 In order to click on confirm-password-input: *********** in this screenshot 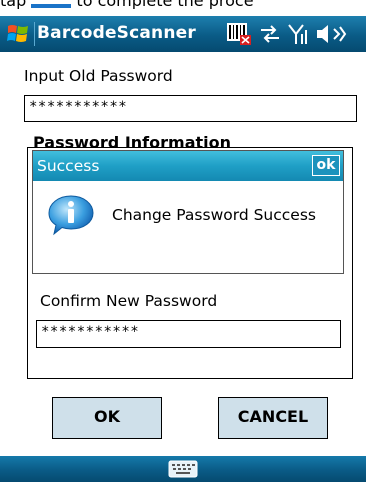, I will do `click(188, 334)`.